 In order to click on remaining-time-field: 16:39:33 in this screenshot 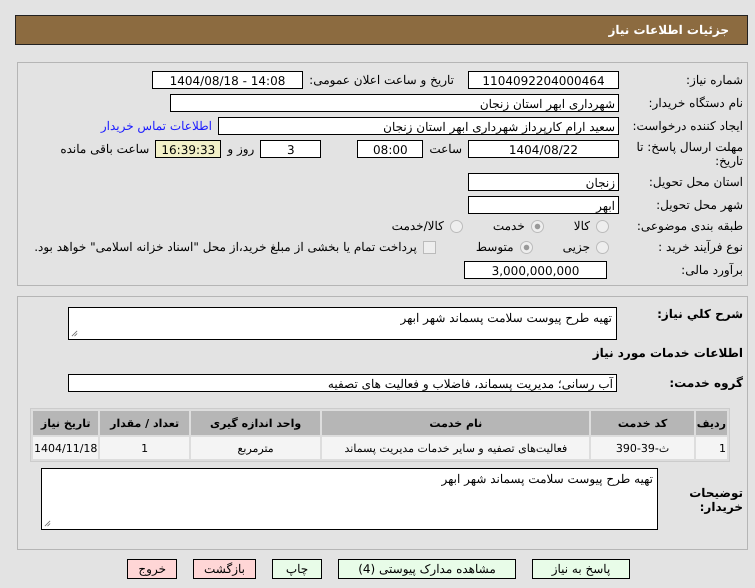, I will do `click(188, 149)`.